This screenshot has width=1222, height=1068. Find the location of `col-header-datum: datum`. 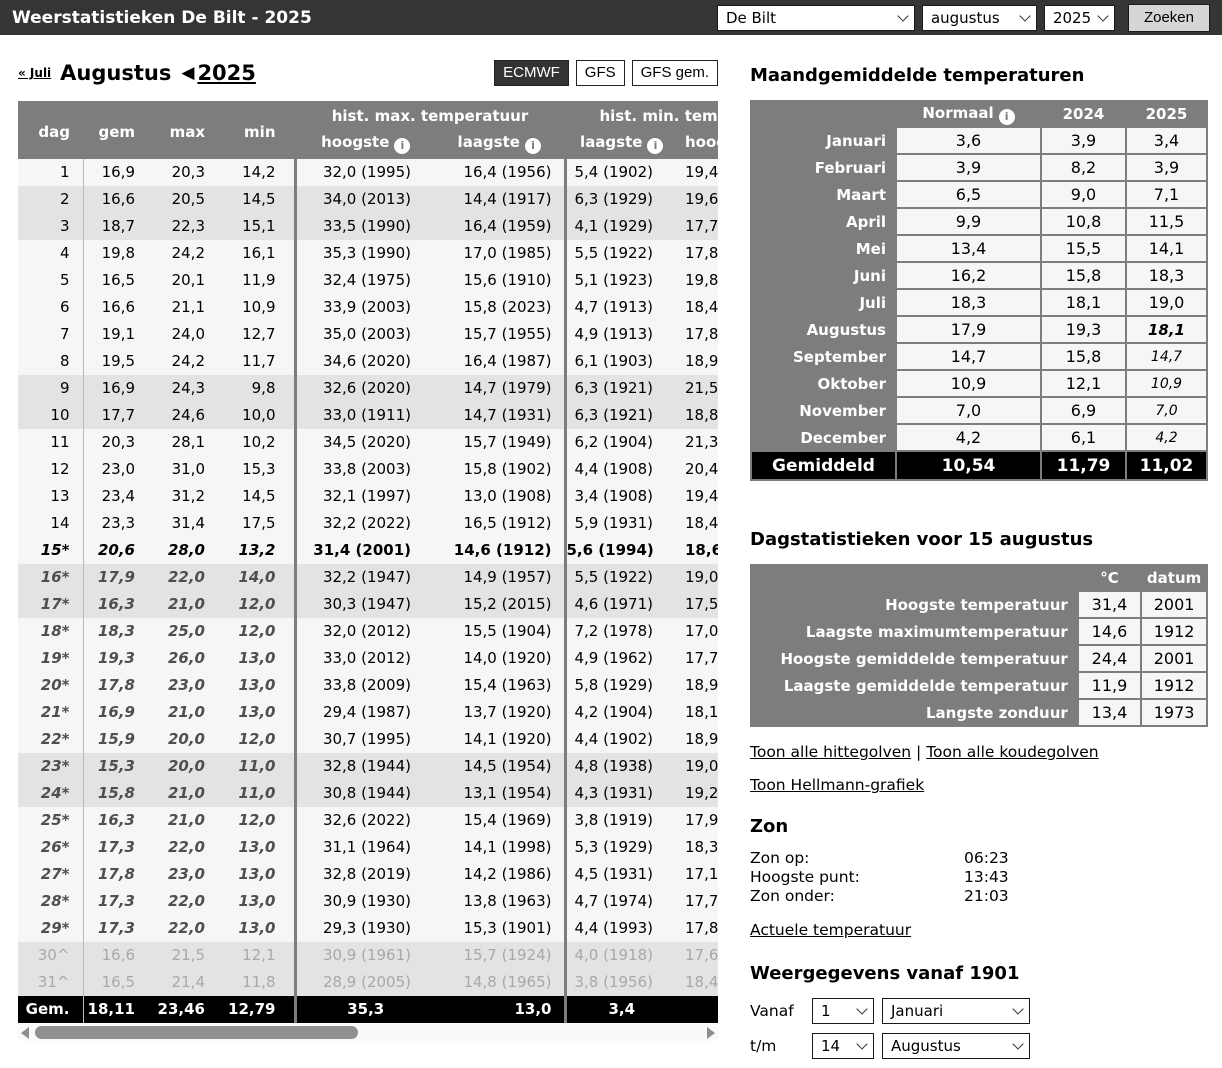

col-header-datum: datum is located at coordinates (1174, 578).